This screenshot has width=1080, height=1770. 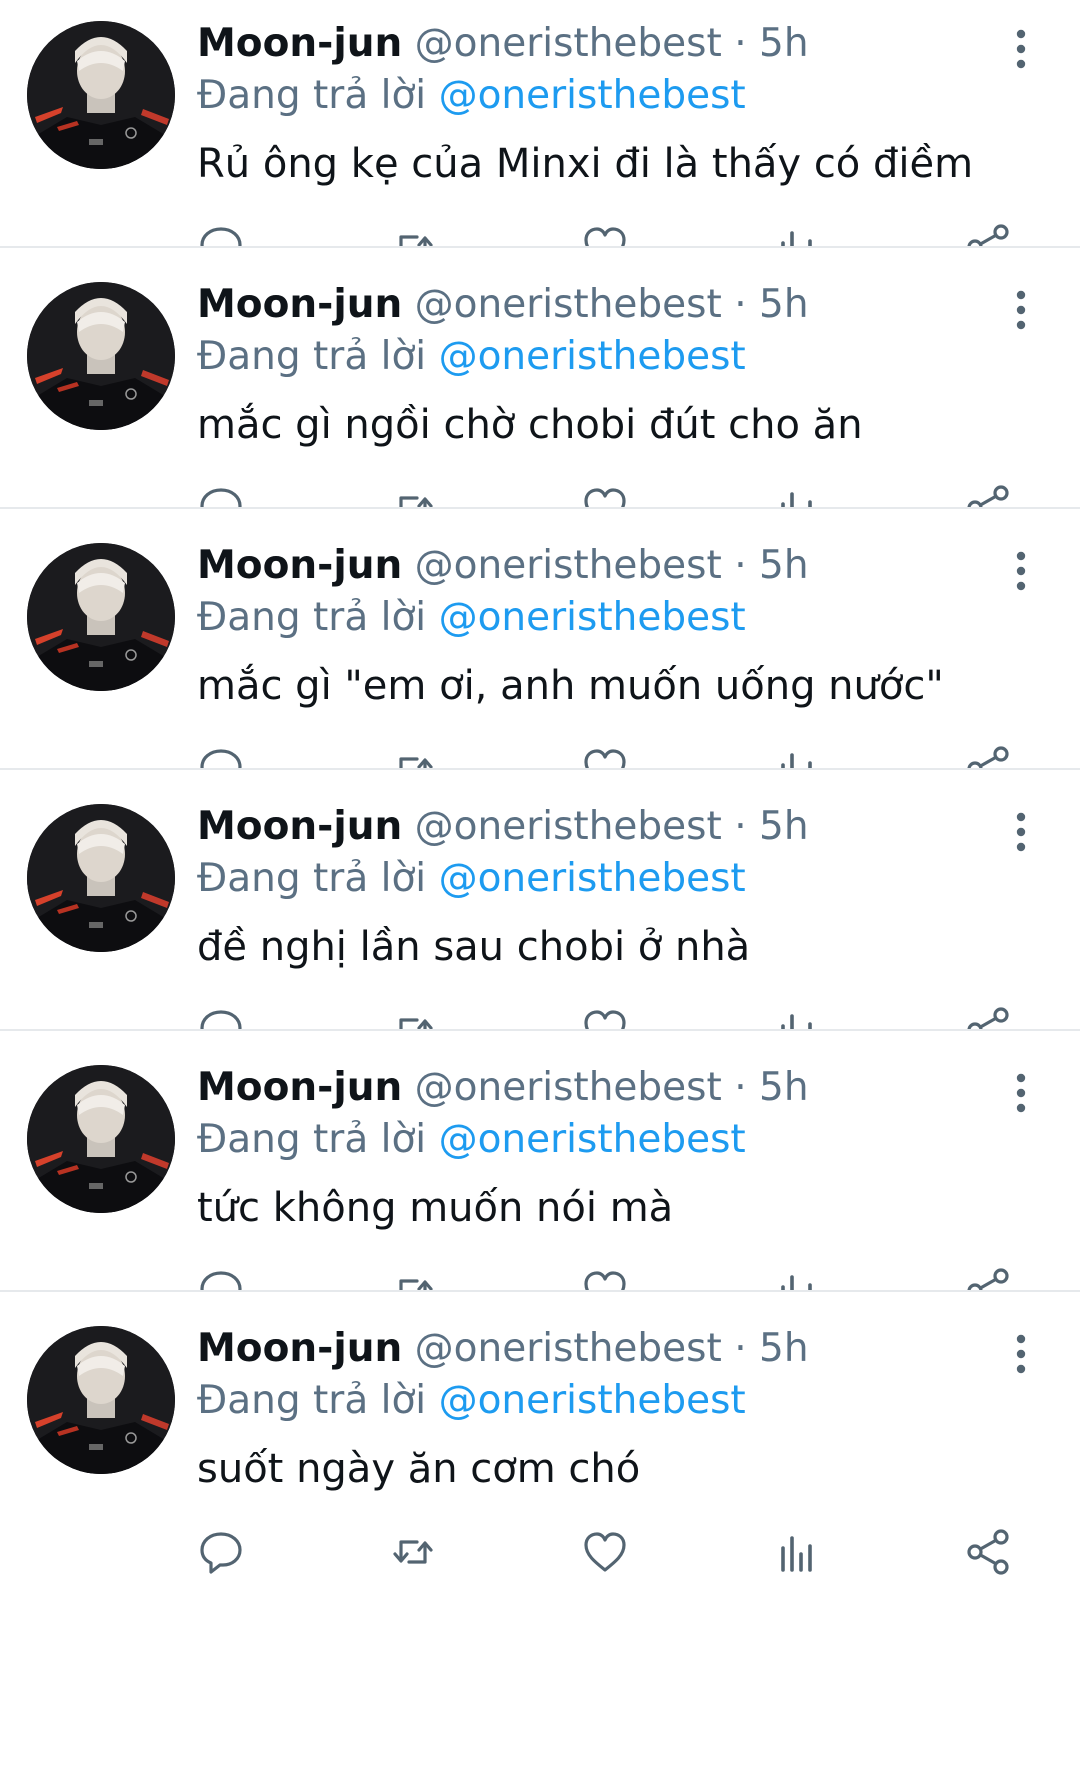 What do you see at coordinates (474, 947) in the screenshot?
I see `tweet-text: đề nghị lần sau chobi ở nhà` at bounding box center [474, 947].